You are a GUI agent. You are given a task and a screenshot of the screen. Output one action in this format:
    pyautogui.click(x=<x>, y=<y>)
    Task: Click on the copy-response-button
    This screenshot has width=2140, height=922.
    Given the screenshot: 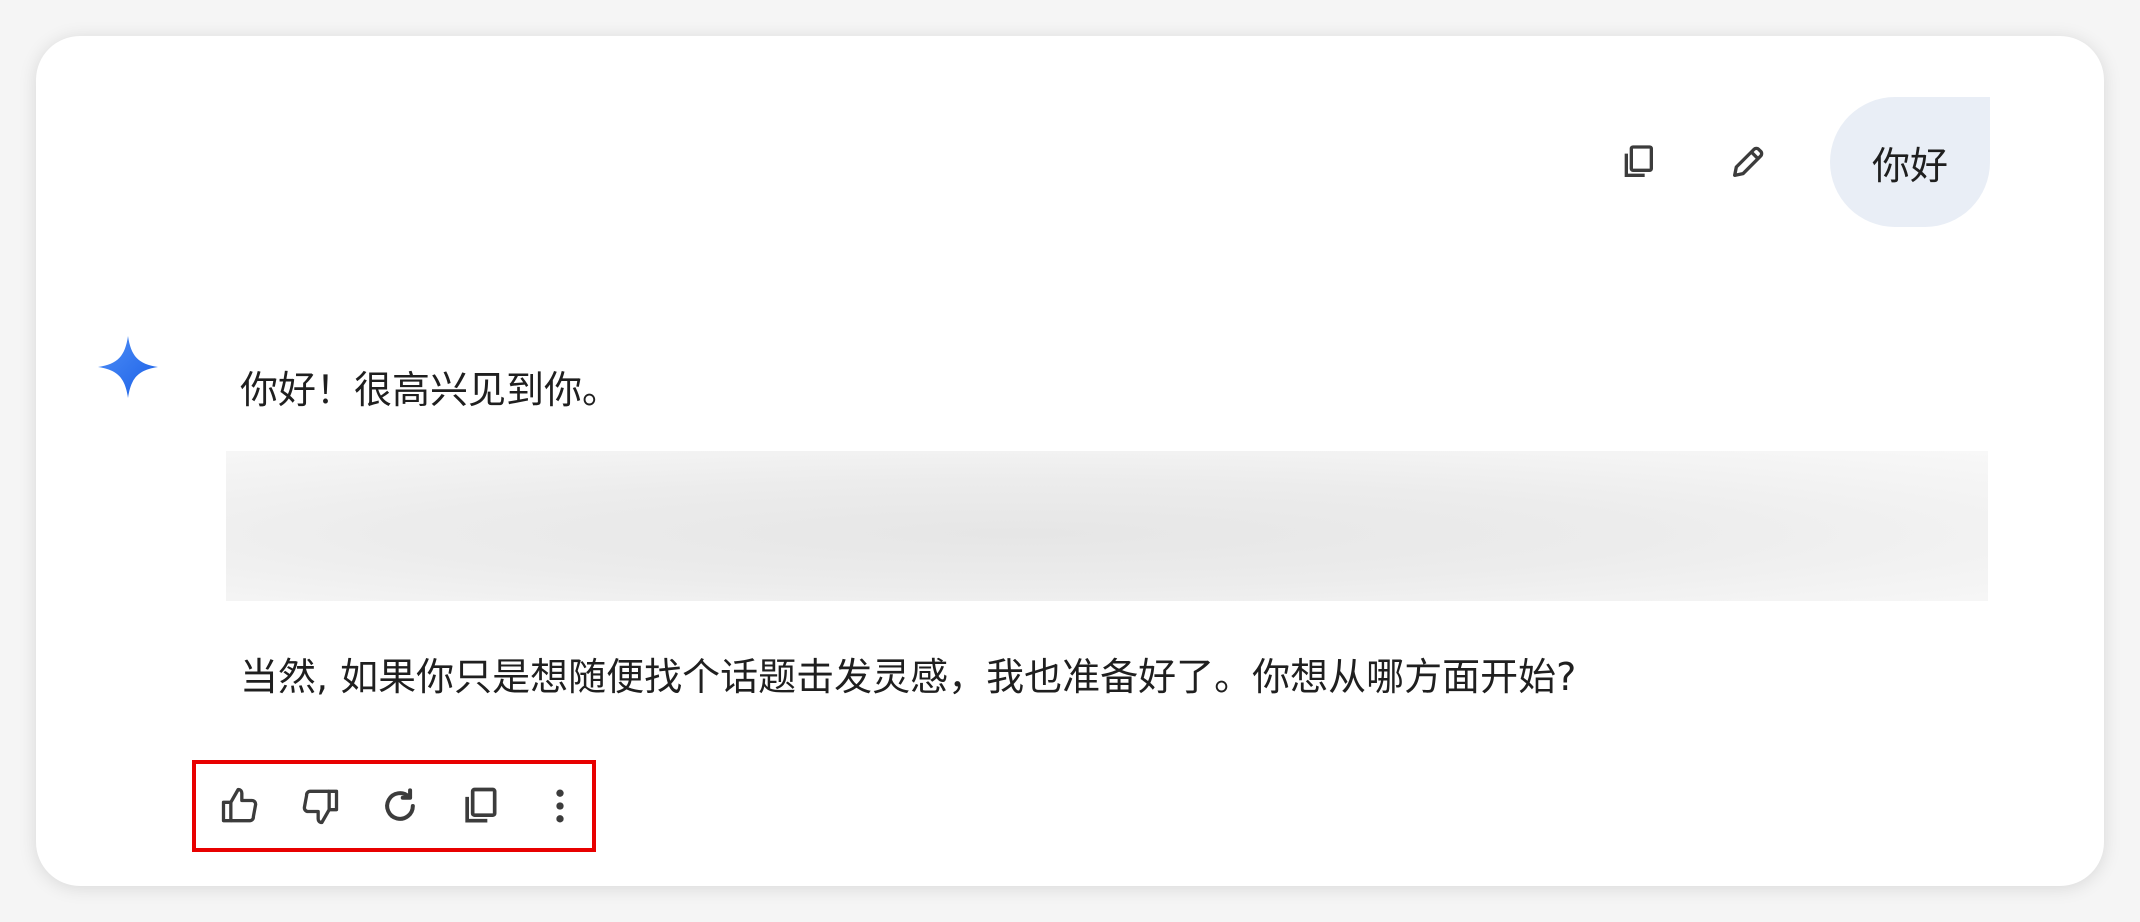 What is the action you would take?
    pyautogui.click(x=480, y=806)
    